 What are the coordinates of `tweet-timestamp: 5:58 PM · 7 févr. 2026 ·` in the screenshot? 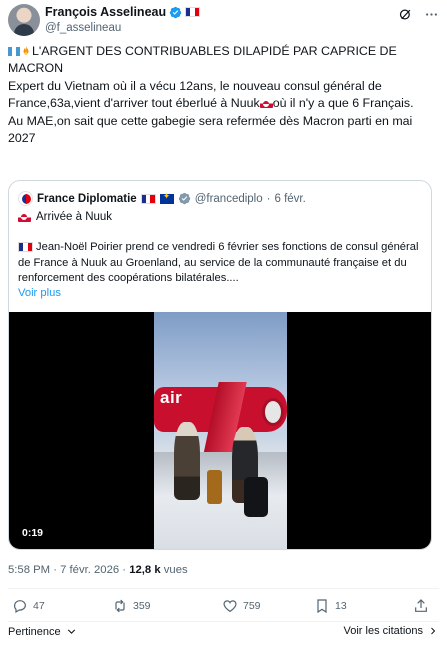 It's located at (68, 570).